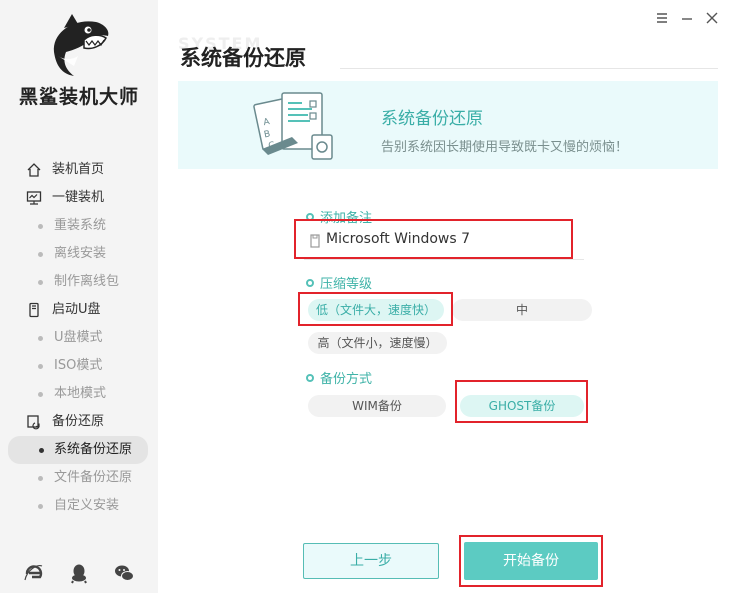 This screenshot has height=593, width=735. I want to click on compress-section-label: 压缩等级, so click(339, 282).